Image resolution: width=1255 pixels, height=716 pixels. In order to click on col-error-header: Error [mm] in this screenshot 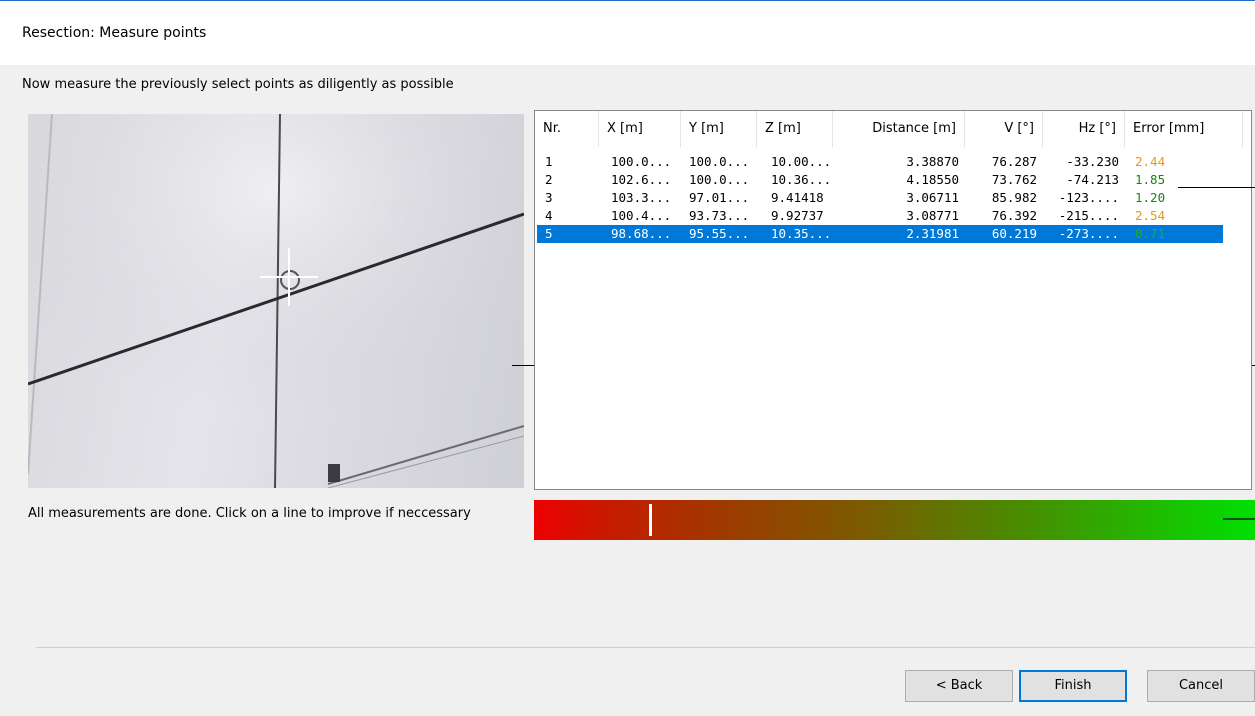, I will do `click(1184, 129)`.